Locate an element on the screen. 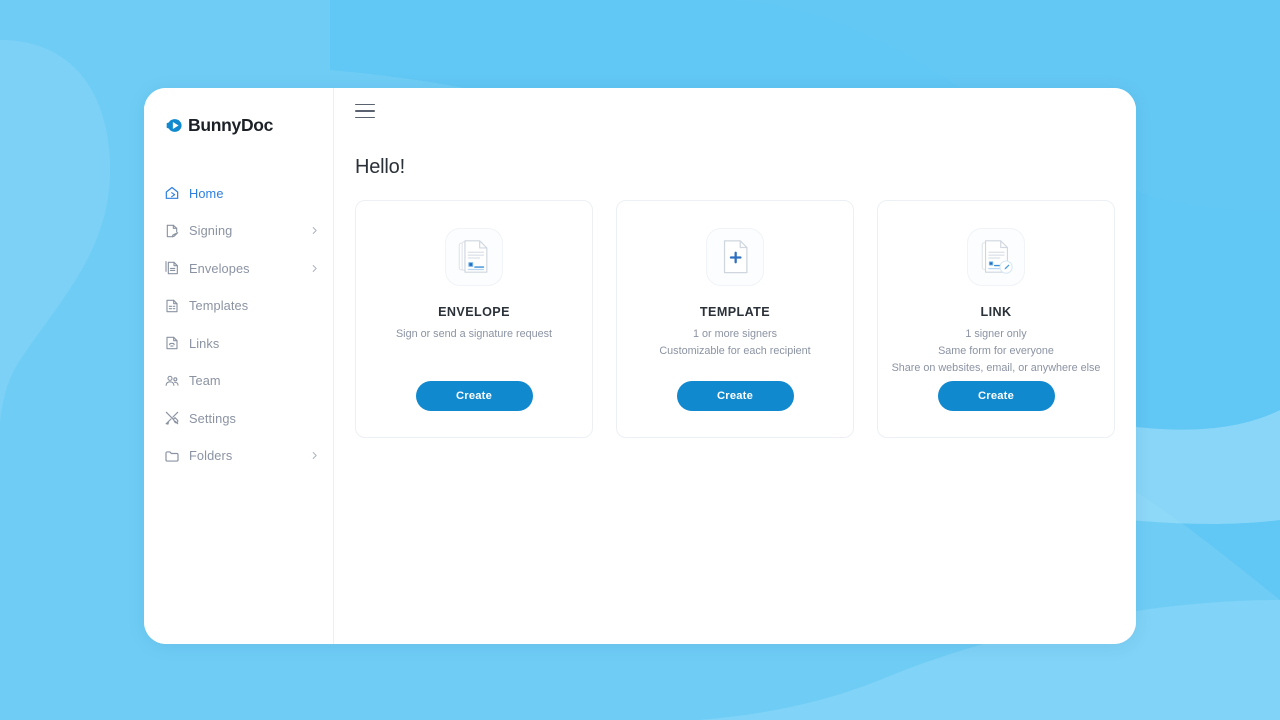 The image size is (1280, 720). home-icon is located at coordinates (172, 192).